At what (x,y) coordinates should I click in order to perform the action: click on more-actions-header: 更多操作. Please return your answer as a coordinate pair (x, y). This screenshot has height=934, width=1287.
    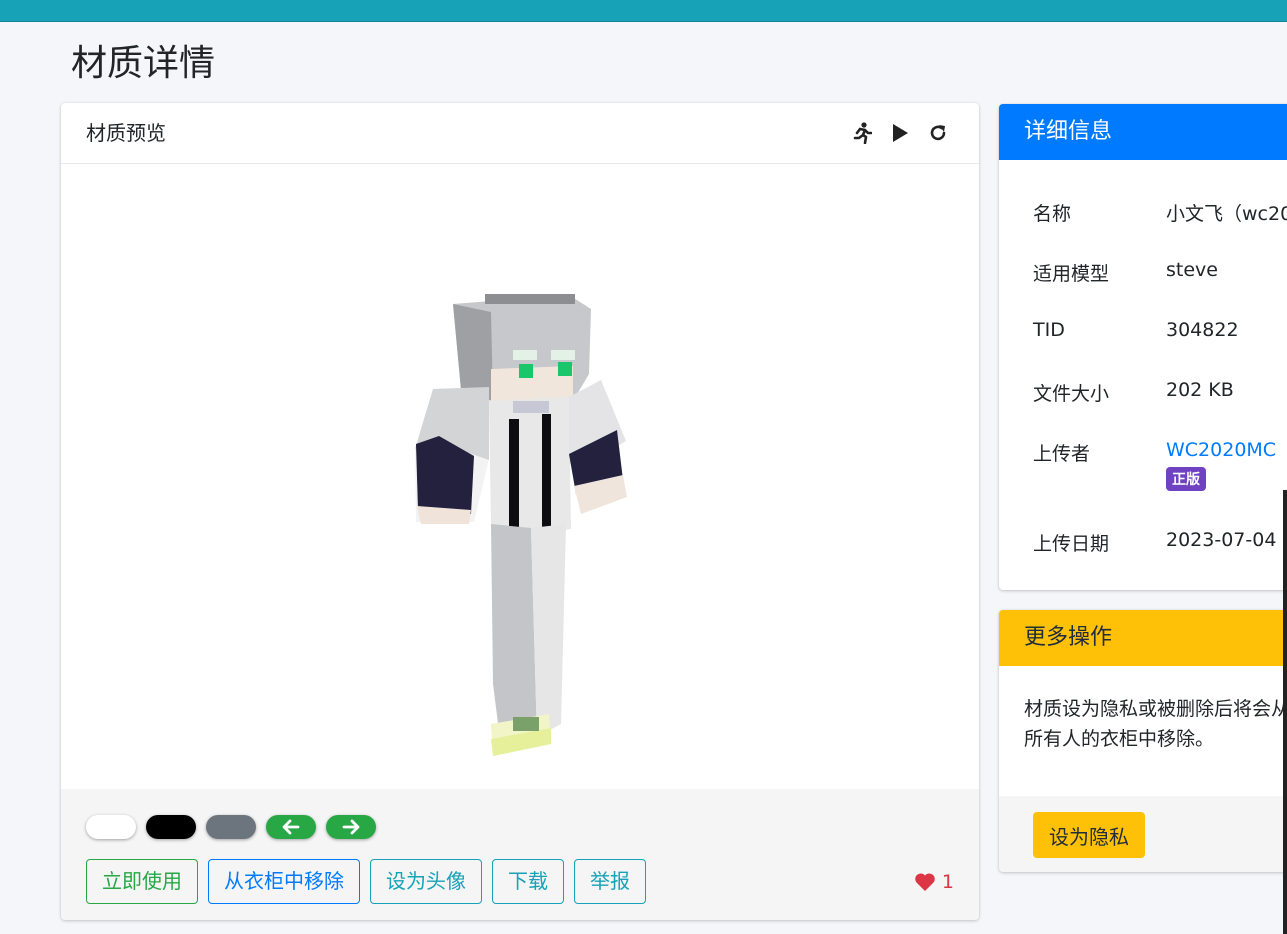
    Looking at the image, I should click on (1143, 638).